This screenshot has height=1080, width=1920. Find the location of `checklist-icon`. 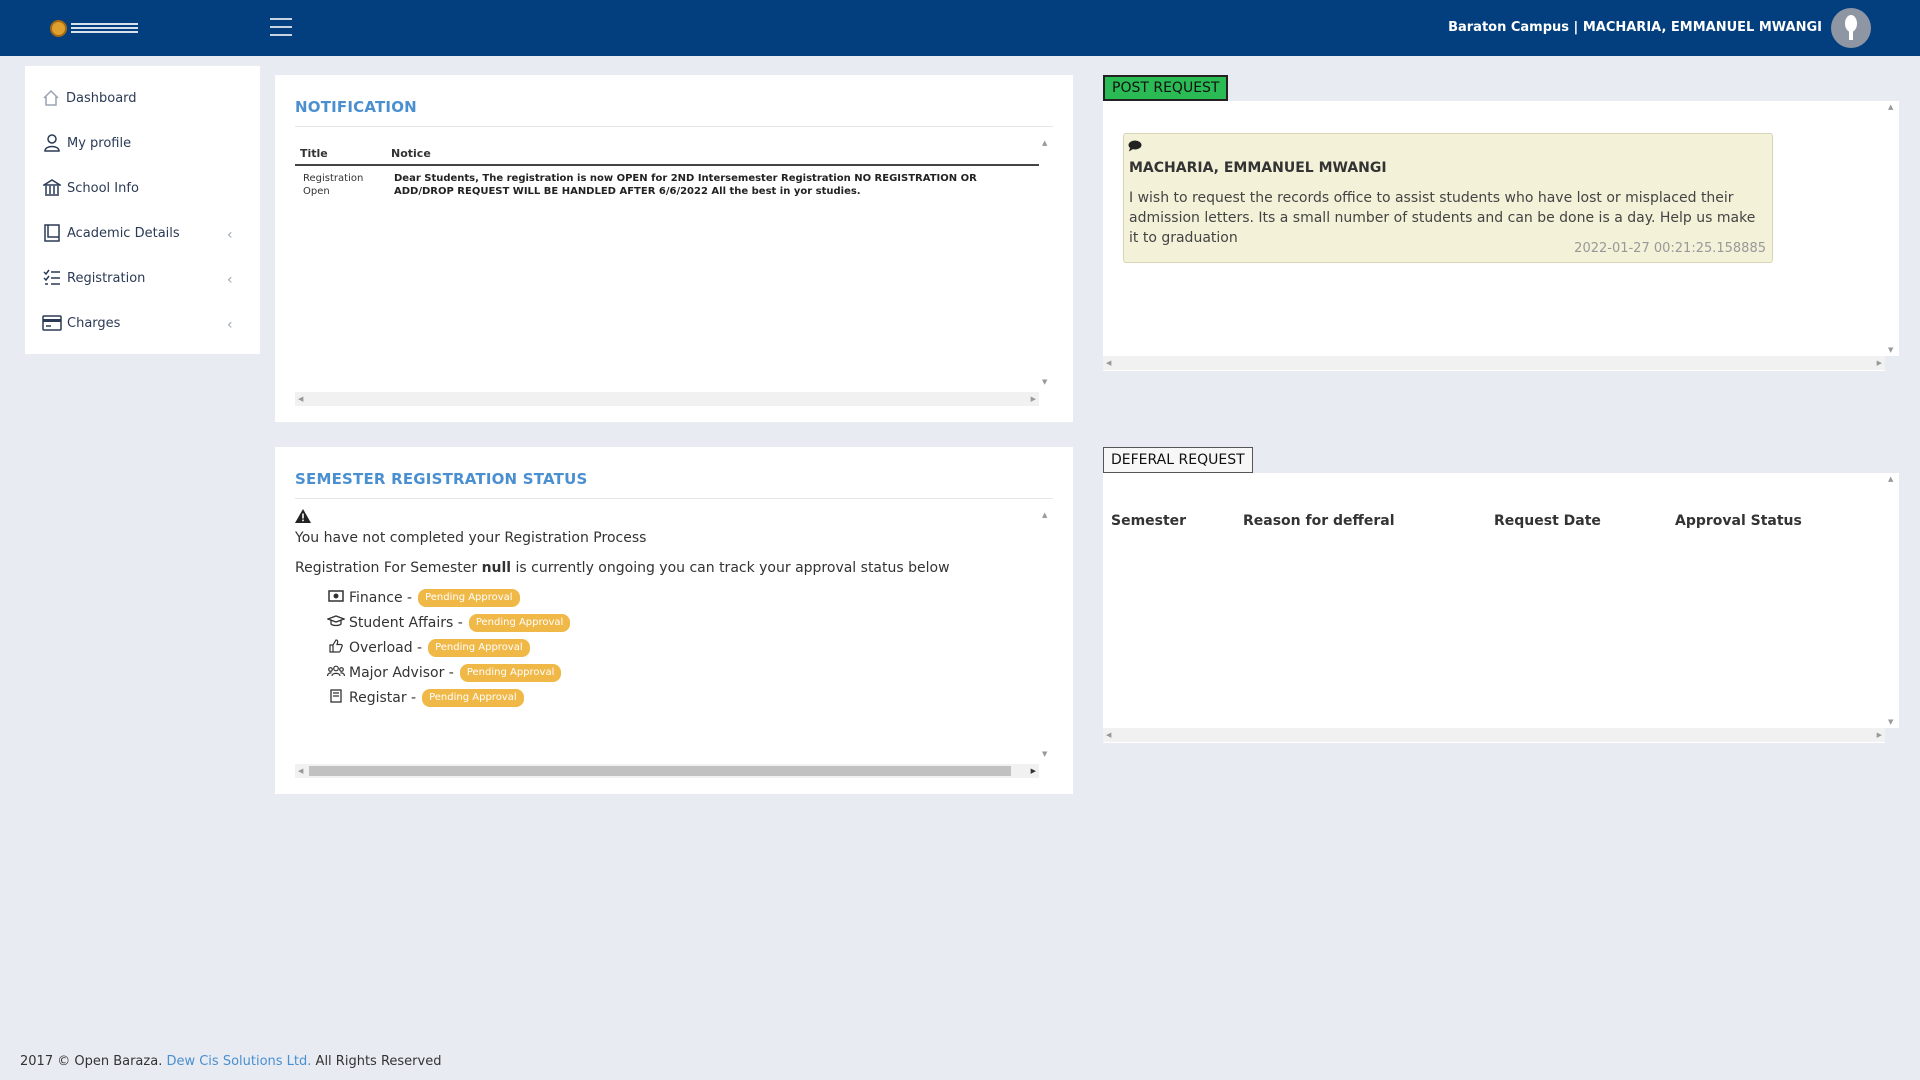

checklist-icon is located at coordinates (52, 278).